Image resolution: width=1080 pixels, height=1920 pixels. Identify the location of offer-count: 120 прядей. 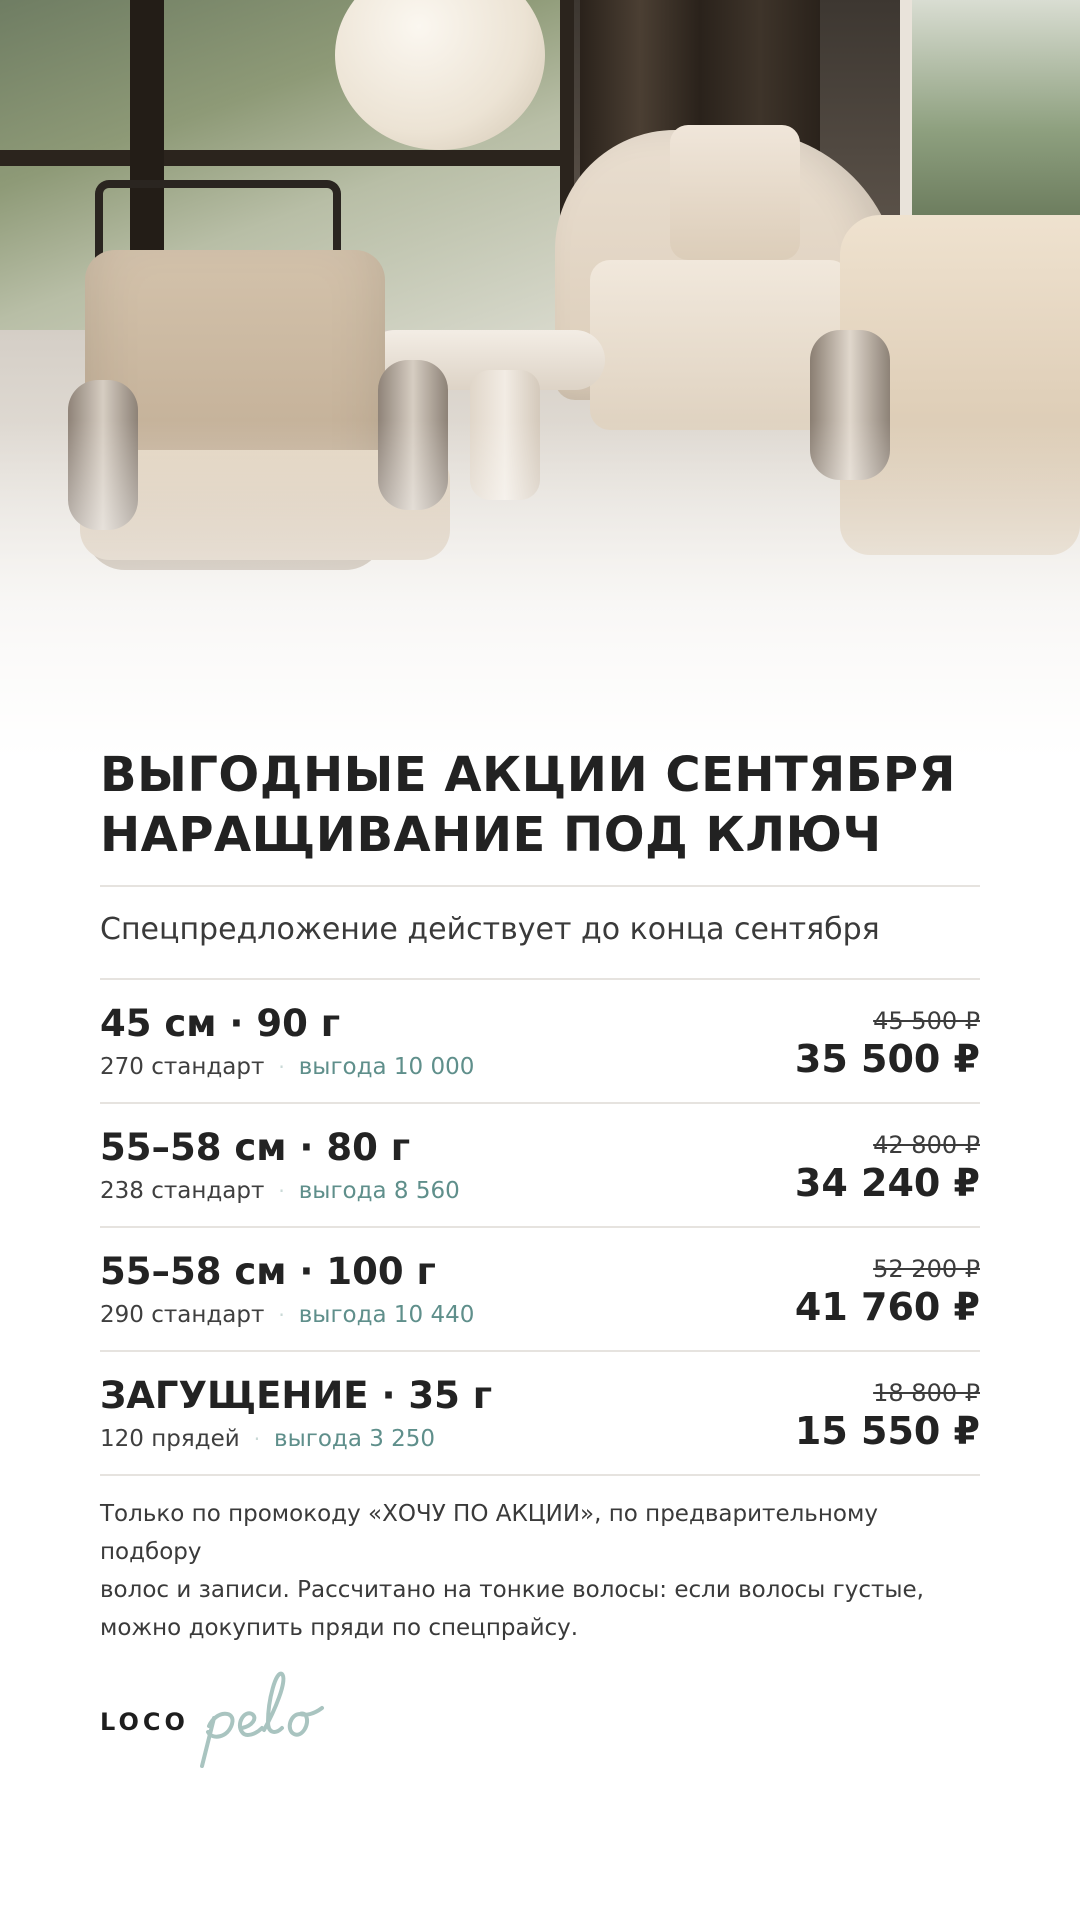
(170, 1439).